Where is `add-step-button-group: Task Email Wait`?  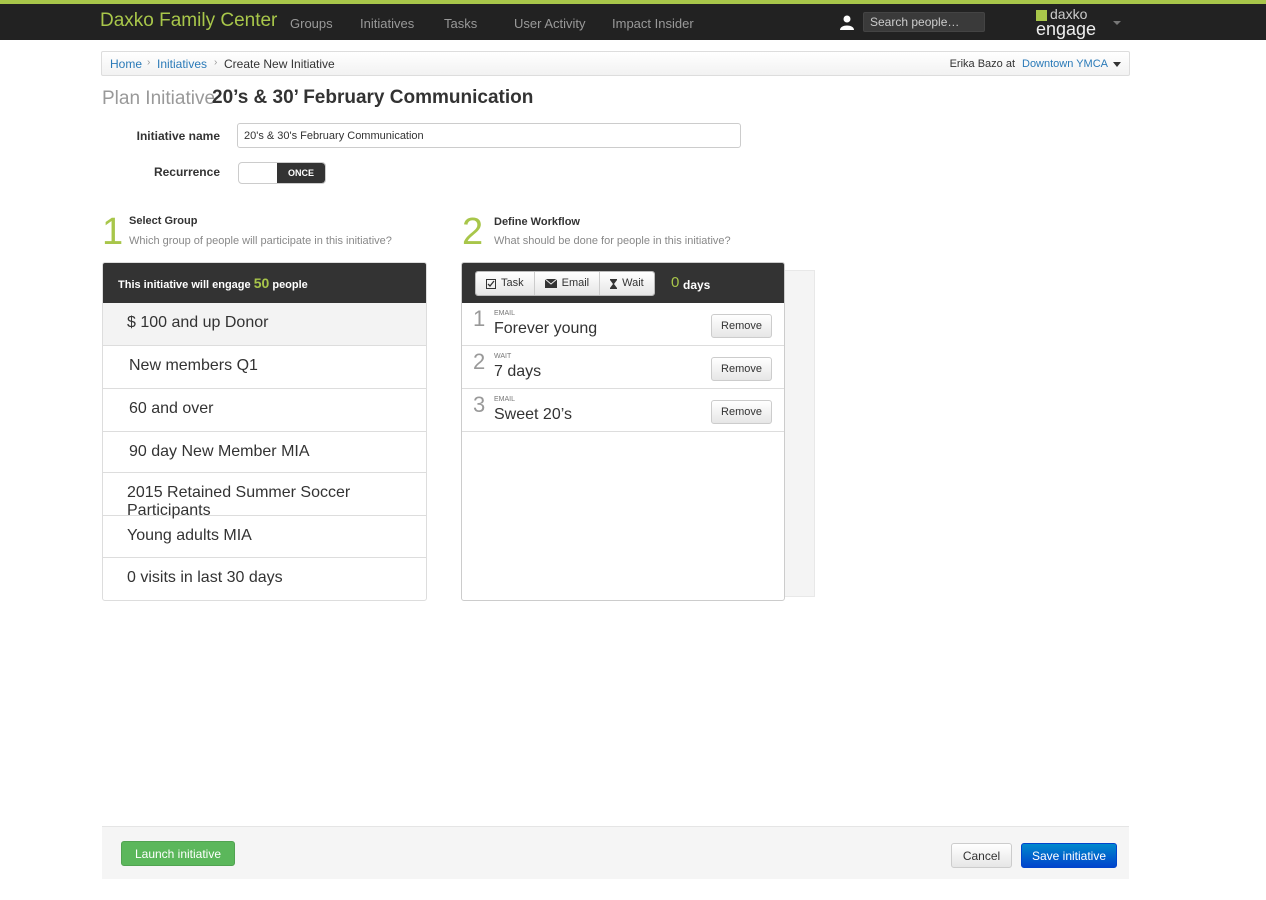 add-step-button-group: Task Email Wait is located at coordinates (565, 283).